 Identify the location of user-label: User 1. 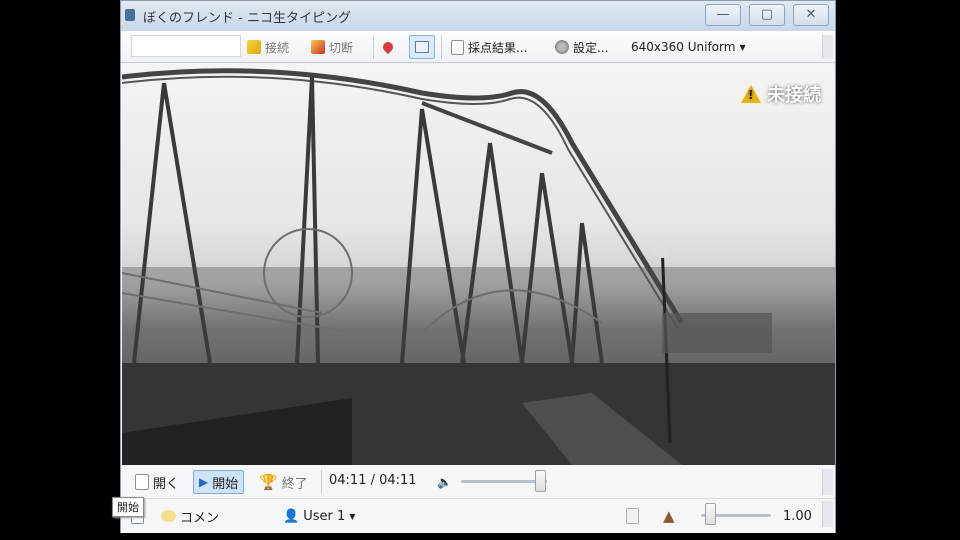
(324, 516).